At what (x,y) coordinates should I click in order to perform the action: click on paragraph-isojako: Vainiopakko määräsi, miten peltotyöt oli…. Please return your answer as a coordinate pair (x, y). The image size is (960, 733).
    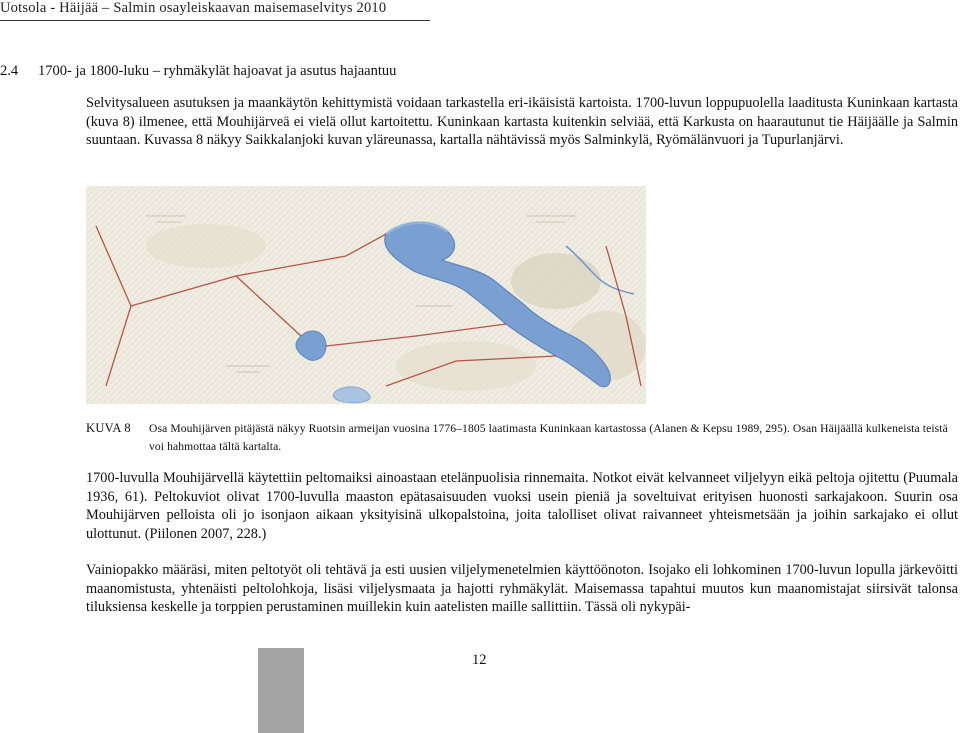
    Looking at the image, I should click on (522, 589).